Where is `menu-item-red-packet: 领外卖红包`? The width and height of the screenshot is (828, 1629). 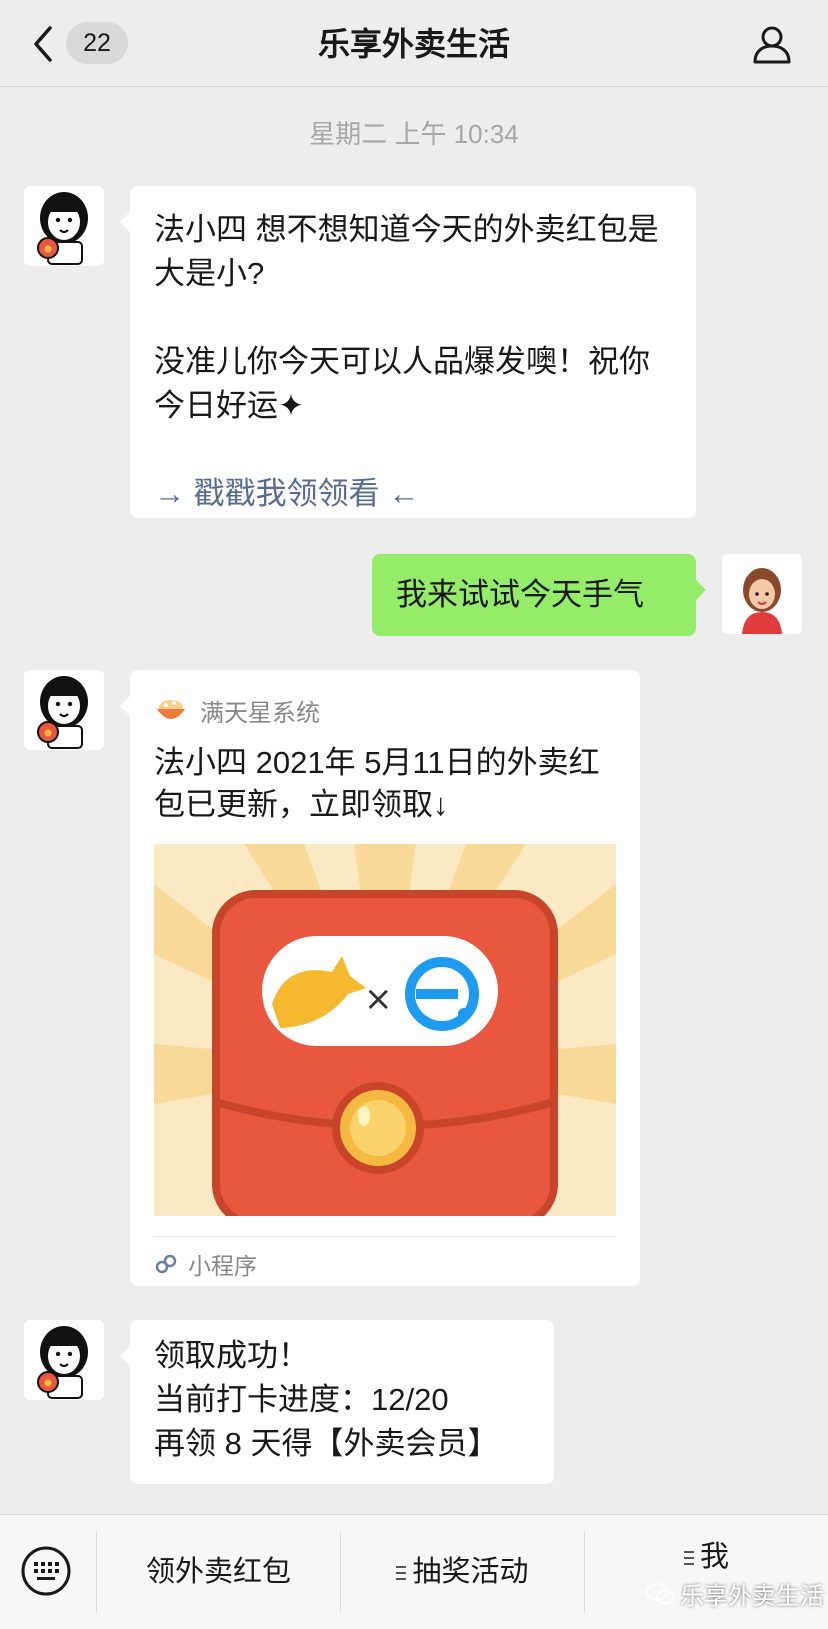
menu-item-red-packet: 领外卖红包 is located at coordinates (218, 1572).